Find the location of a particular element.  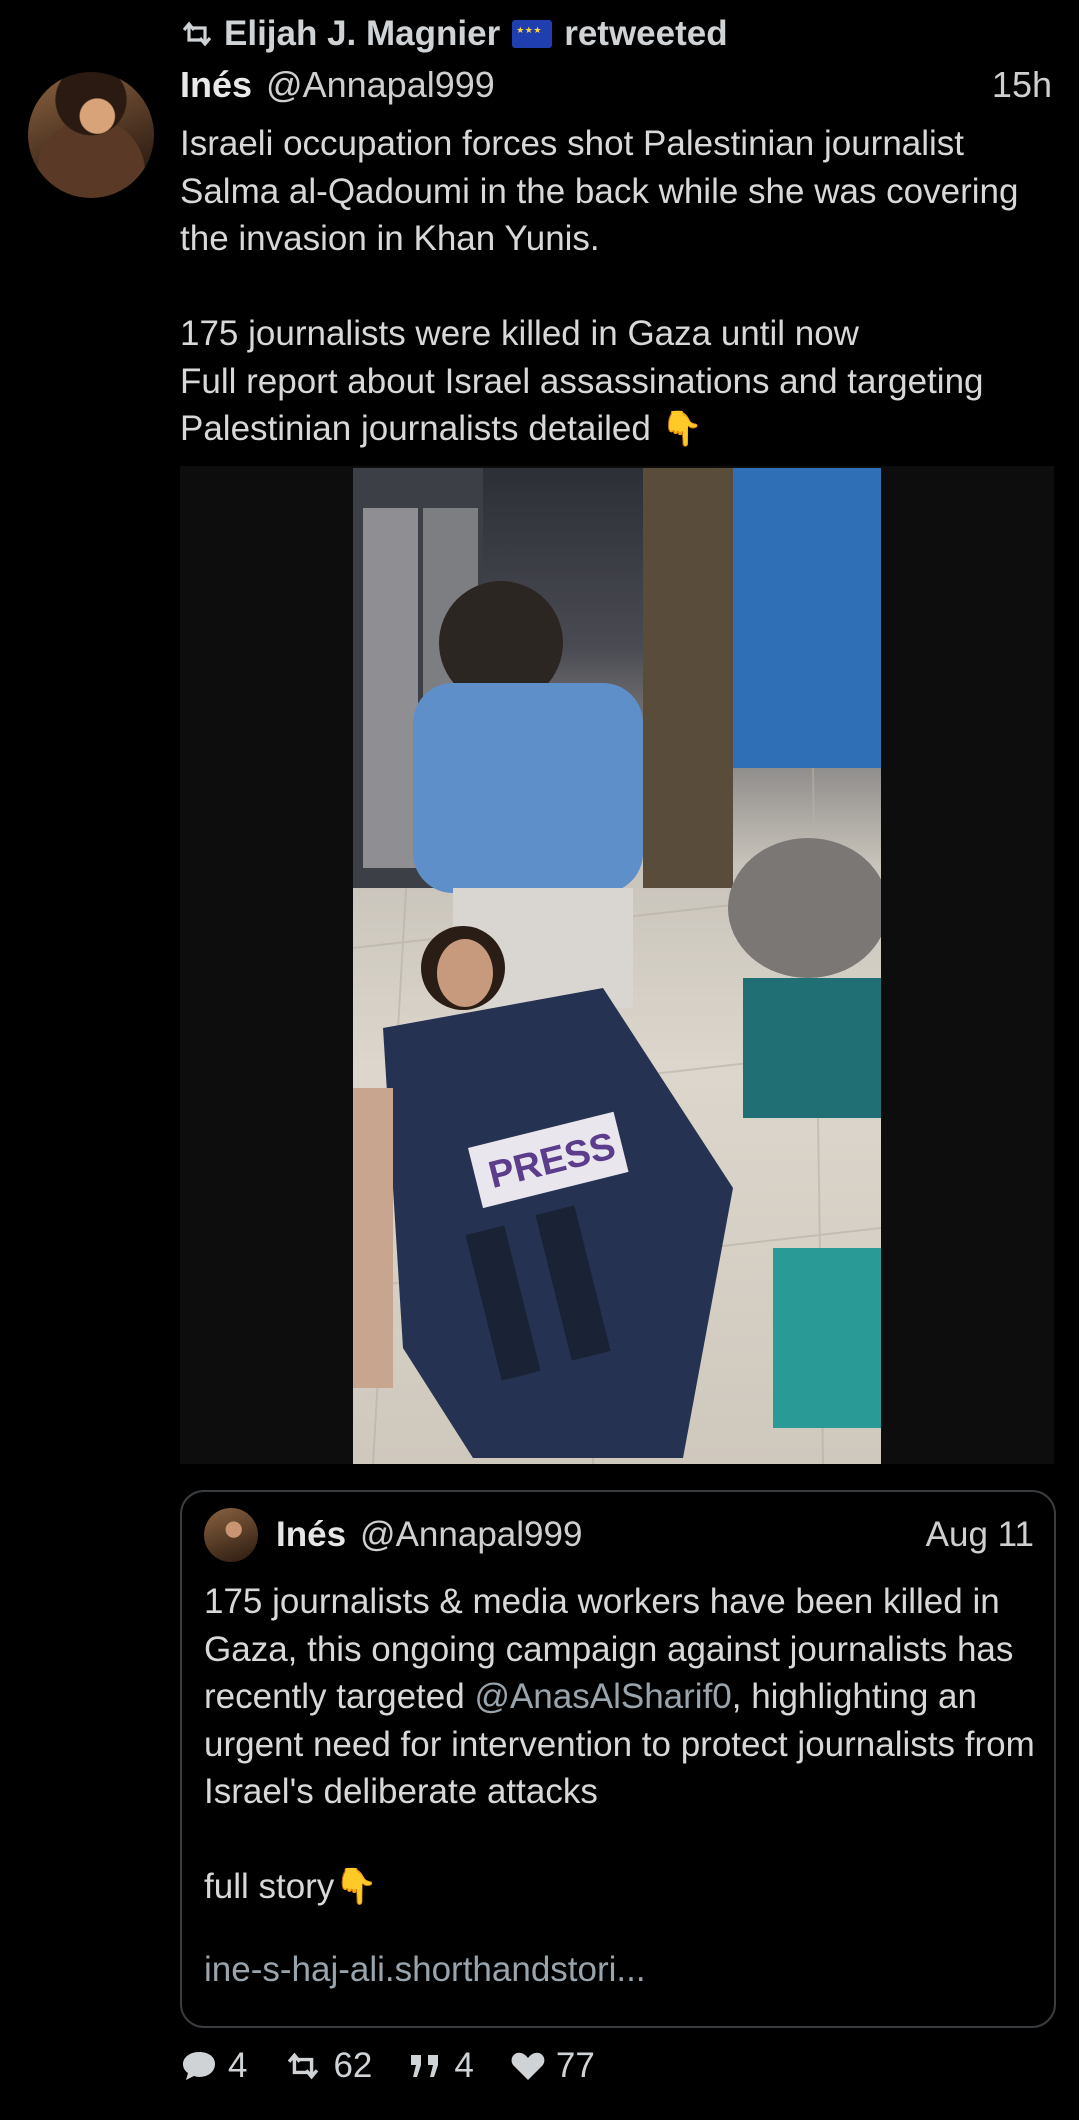

author-handle: @Annapal999 is located at coordinates (380, 85).